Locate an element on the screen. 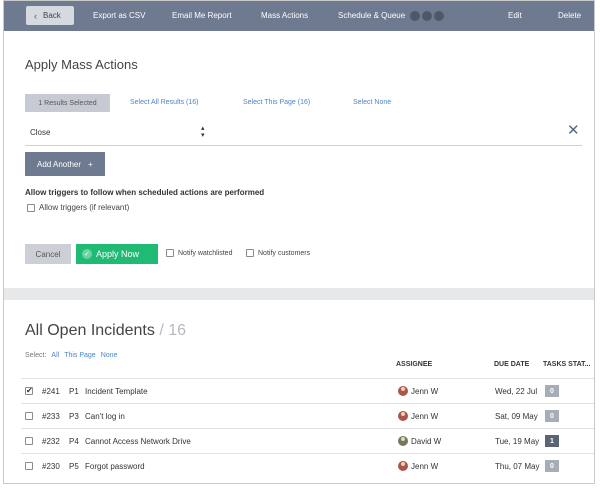  notify-customers-checkbox is located at coordinates (250, 253).